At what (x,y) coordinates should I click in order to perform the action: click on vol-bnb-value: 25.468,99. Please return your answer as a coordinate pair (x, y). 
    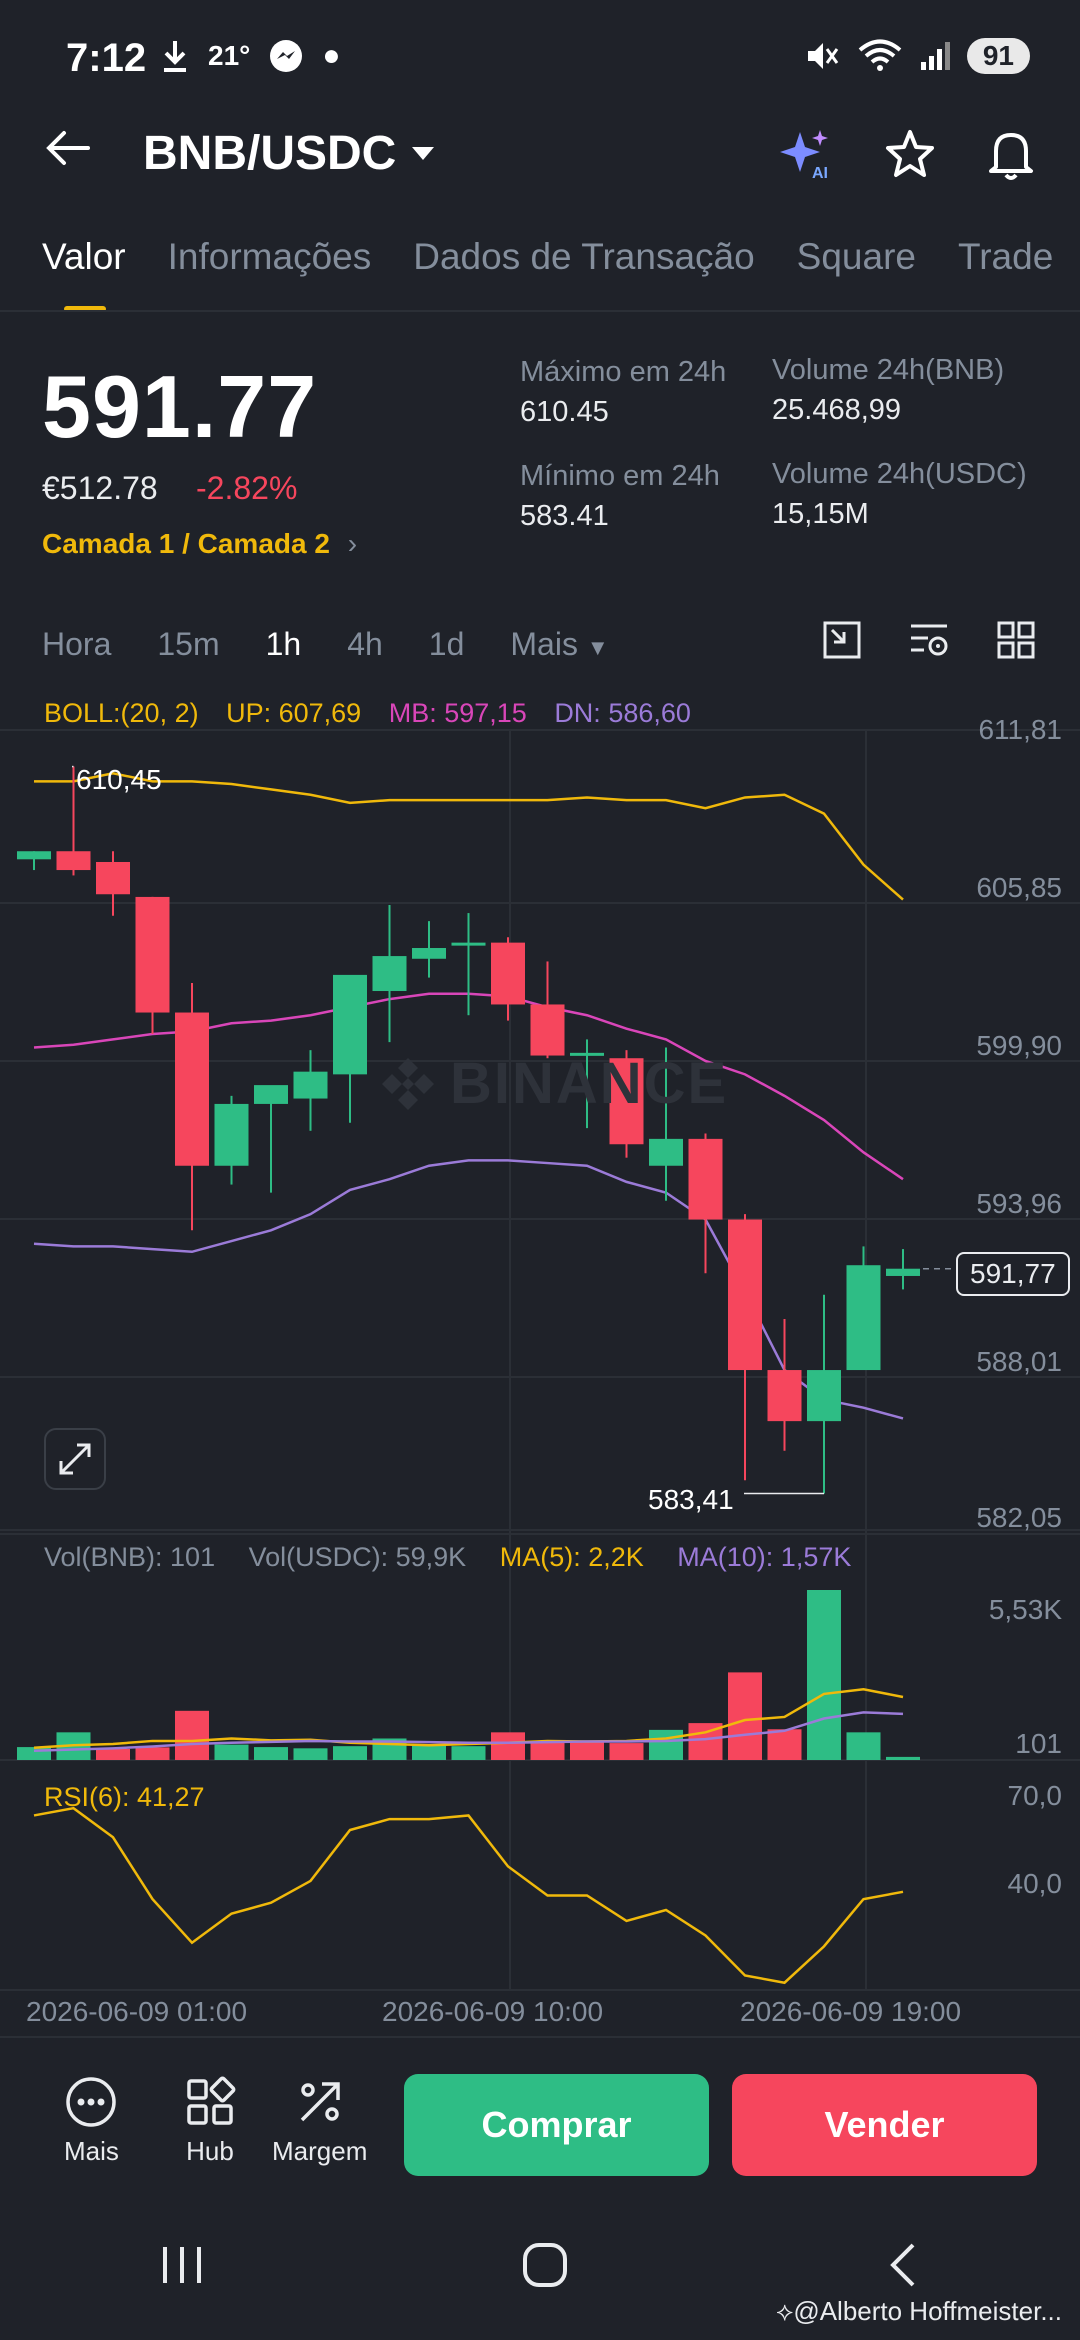
    Looking at the image, I should click on (837, 410).